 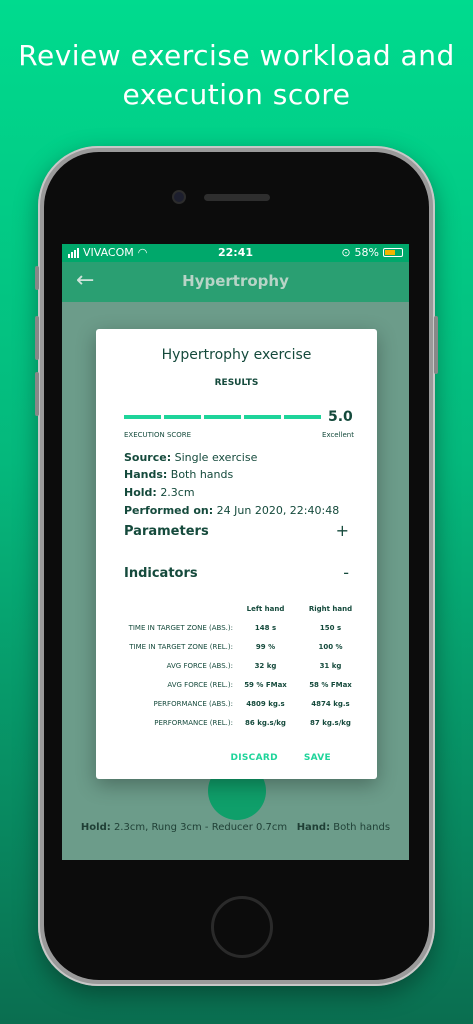 I want to click on table-row: TIME IN TARGET ZONE (REL.): 99 % 100 %, so click(x=236, y=646).